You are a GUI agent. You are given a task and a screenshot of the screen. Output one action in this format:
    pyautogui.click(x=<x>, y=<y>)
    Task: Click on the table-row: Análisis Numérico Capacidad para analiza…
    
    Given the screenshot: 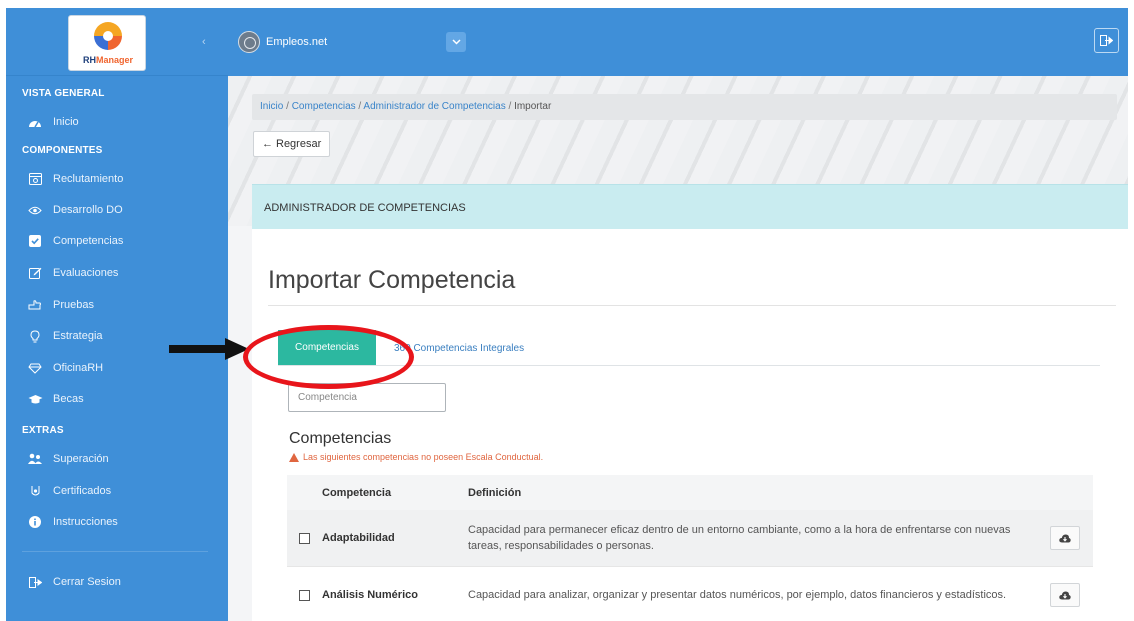 What is the action you would take?
    pyautogui.click(x=690, y=594)
    